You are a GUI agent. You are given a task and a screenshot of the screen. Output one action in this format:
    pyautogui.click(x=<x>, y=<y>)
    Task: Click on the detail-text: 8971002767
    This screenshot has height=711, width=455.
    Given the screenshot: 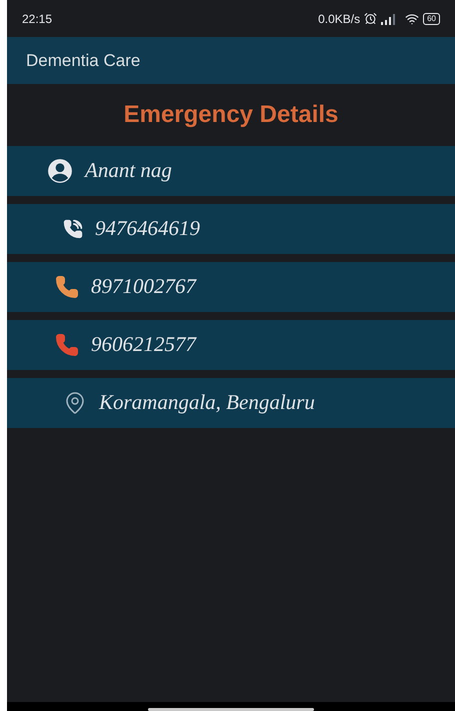 What is the action you would take?
    pyautogui.click(x=143, y=286)
    